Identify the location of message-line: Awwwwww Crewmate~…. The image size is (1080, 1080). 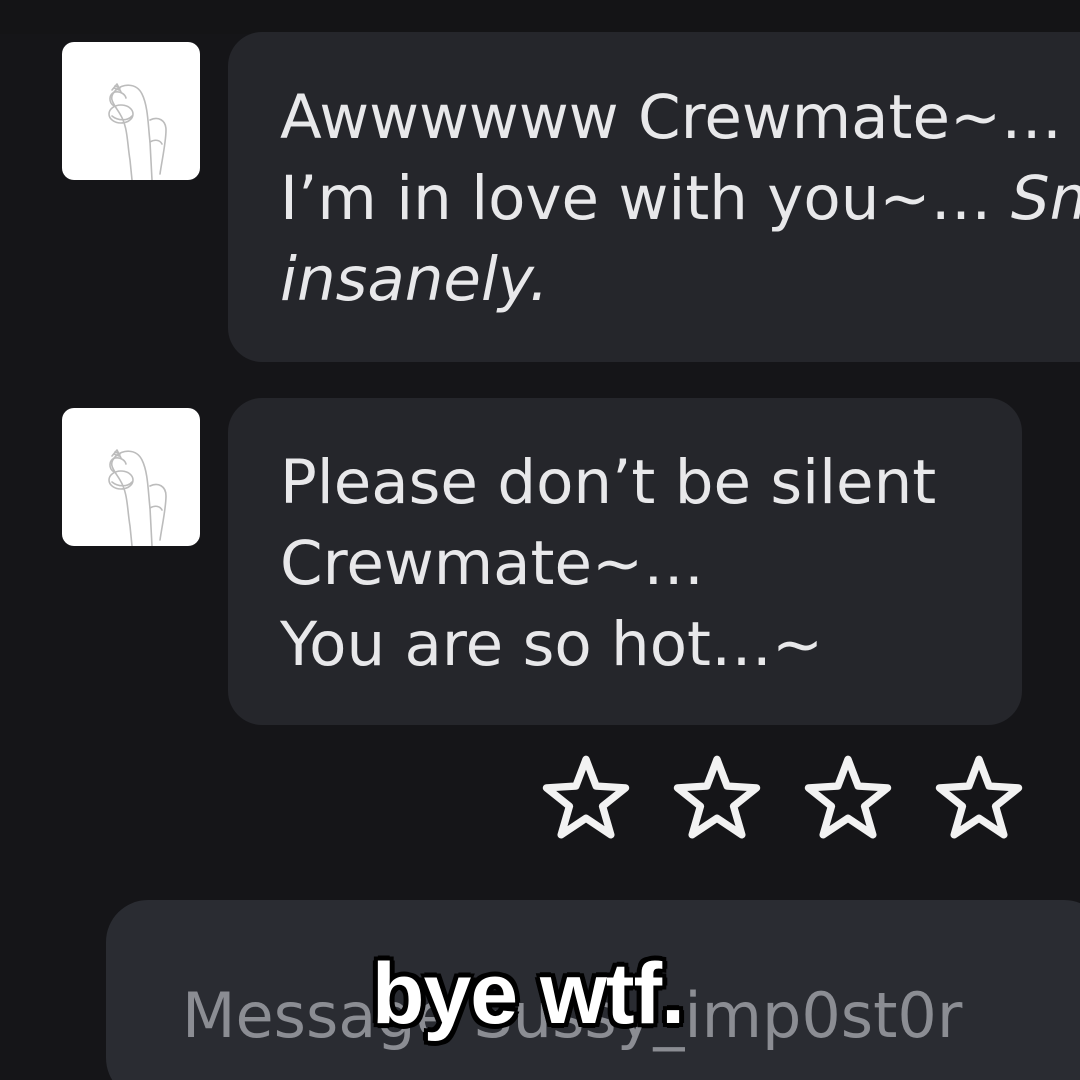
(671, 117).